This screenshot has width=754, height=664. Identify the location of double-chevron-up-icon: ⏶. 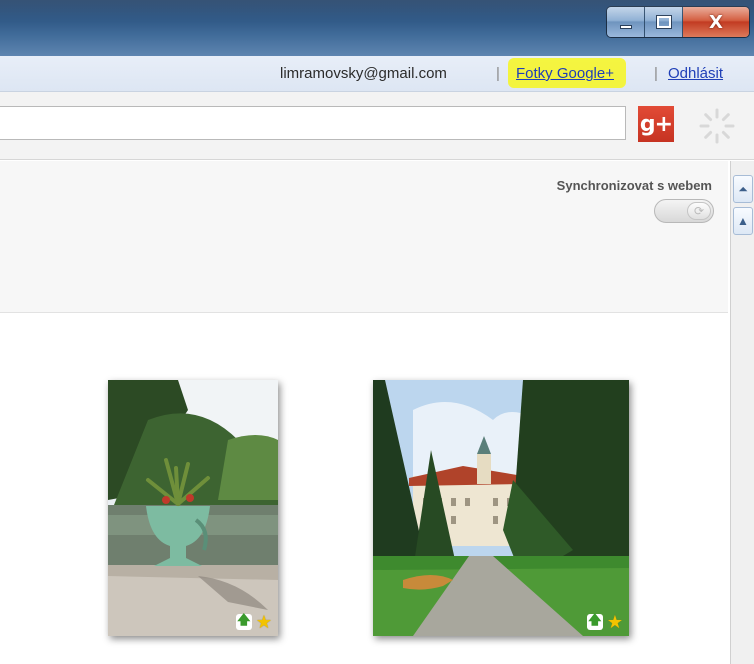
(743, 188).